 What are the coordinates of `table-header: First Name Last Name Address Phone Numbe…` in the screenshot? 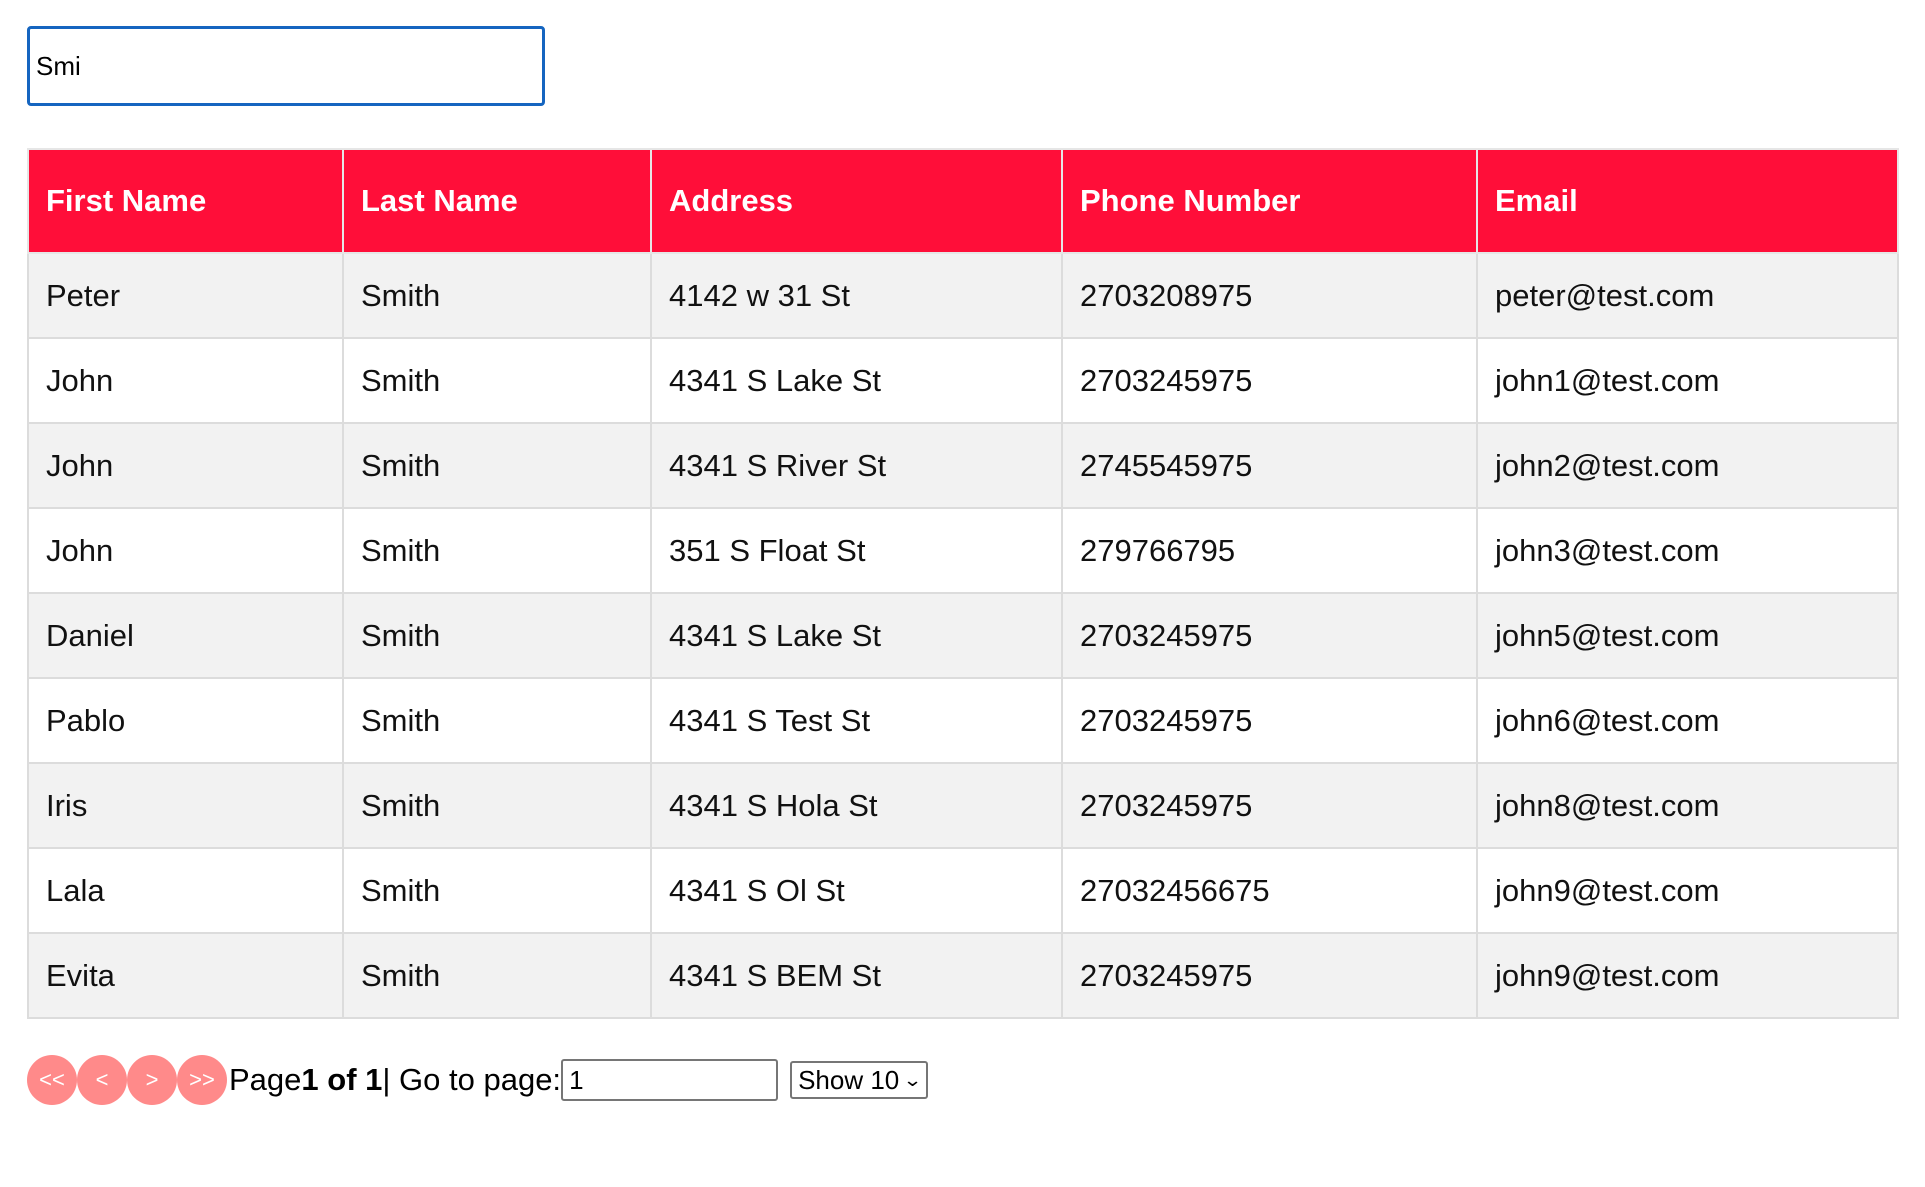 It's located at (963, 201).